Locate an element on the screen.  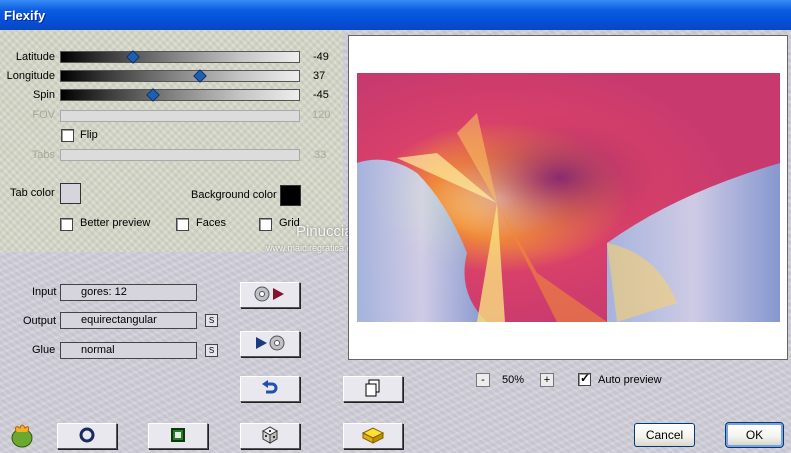
grid-checkbox is located at coordinates (265, 224).